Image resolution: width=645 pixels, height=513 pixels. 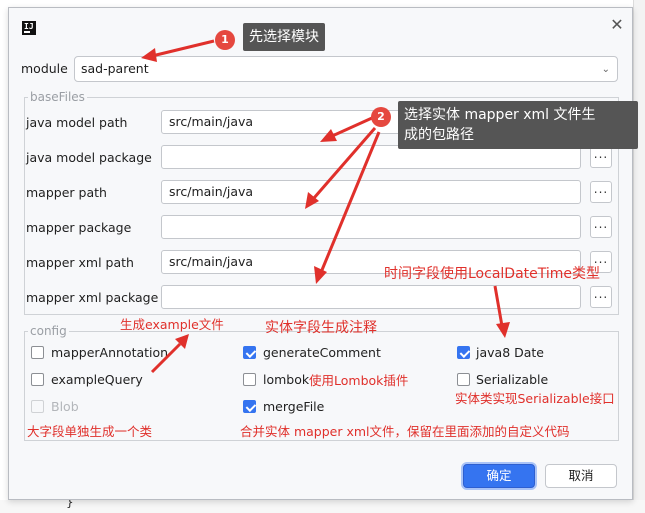 What do you see at coordinates (44, 68) in the screenshot?
I see `module-label: module` at bounding box center [44, 68].